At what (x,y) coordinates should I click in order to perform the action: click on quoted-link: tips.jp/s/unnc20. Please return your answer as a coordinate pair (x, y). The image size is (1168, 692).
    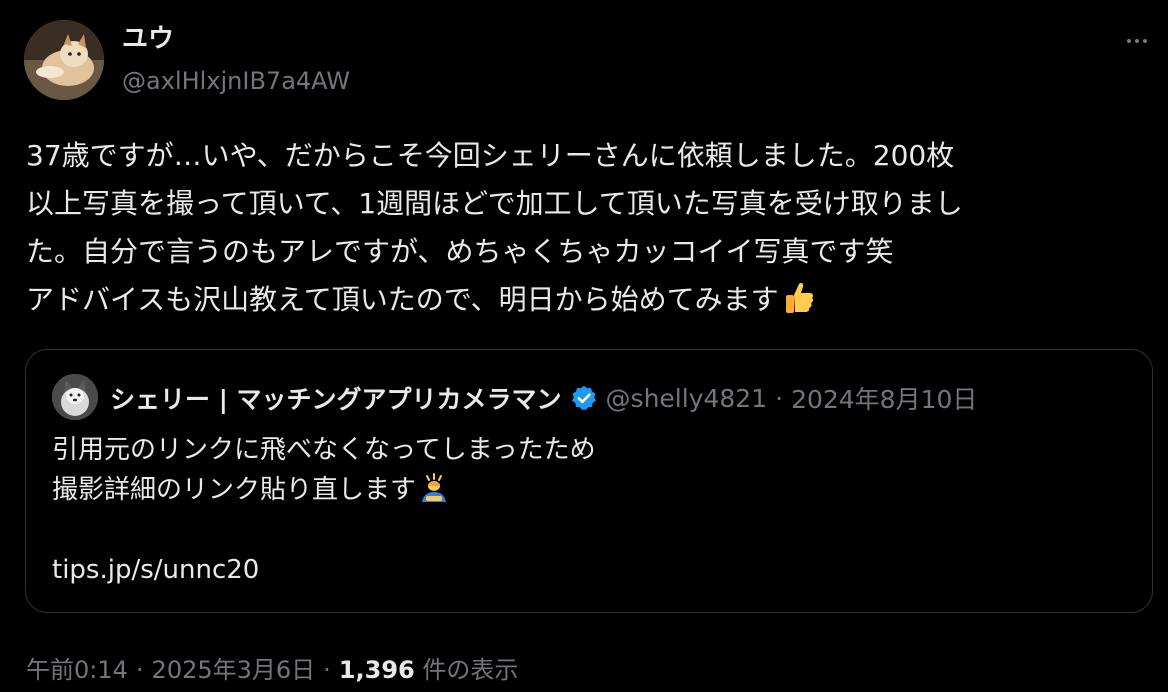
    Looking at the image, I should click on (324, 570).